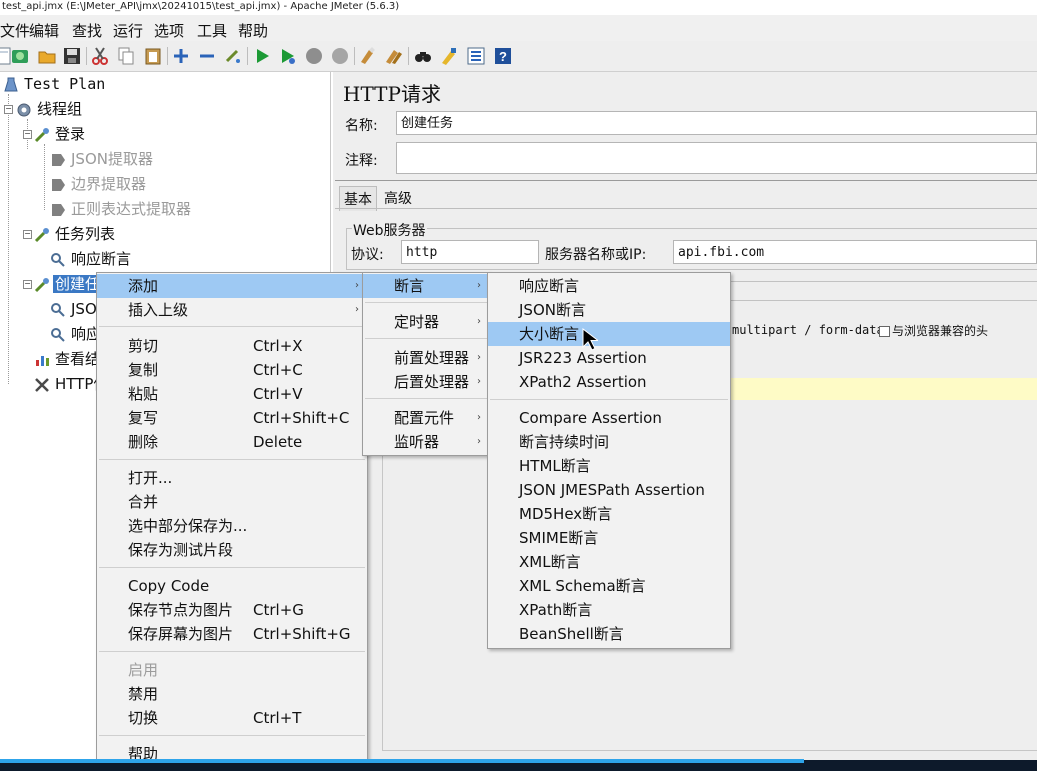 The width and height of the screenshot is (1037, 771). What do you see at coordinates (232, 550) in the screenshot?
I see `menu-item-save-as-test-fragment: 保存为测试片段` at bounding box center [232, 550].